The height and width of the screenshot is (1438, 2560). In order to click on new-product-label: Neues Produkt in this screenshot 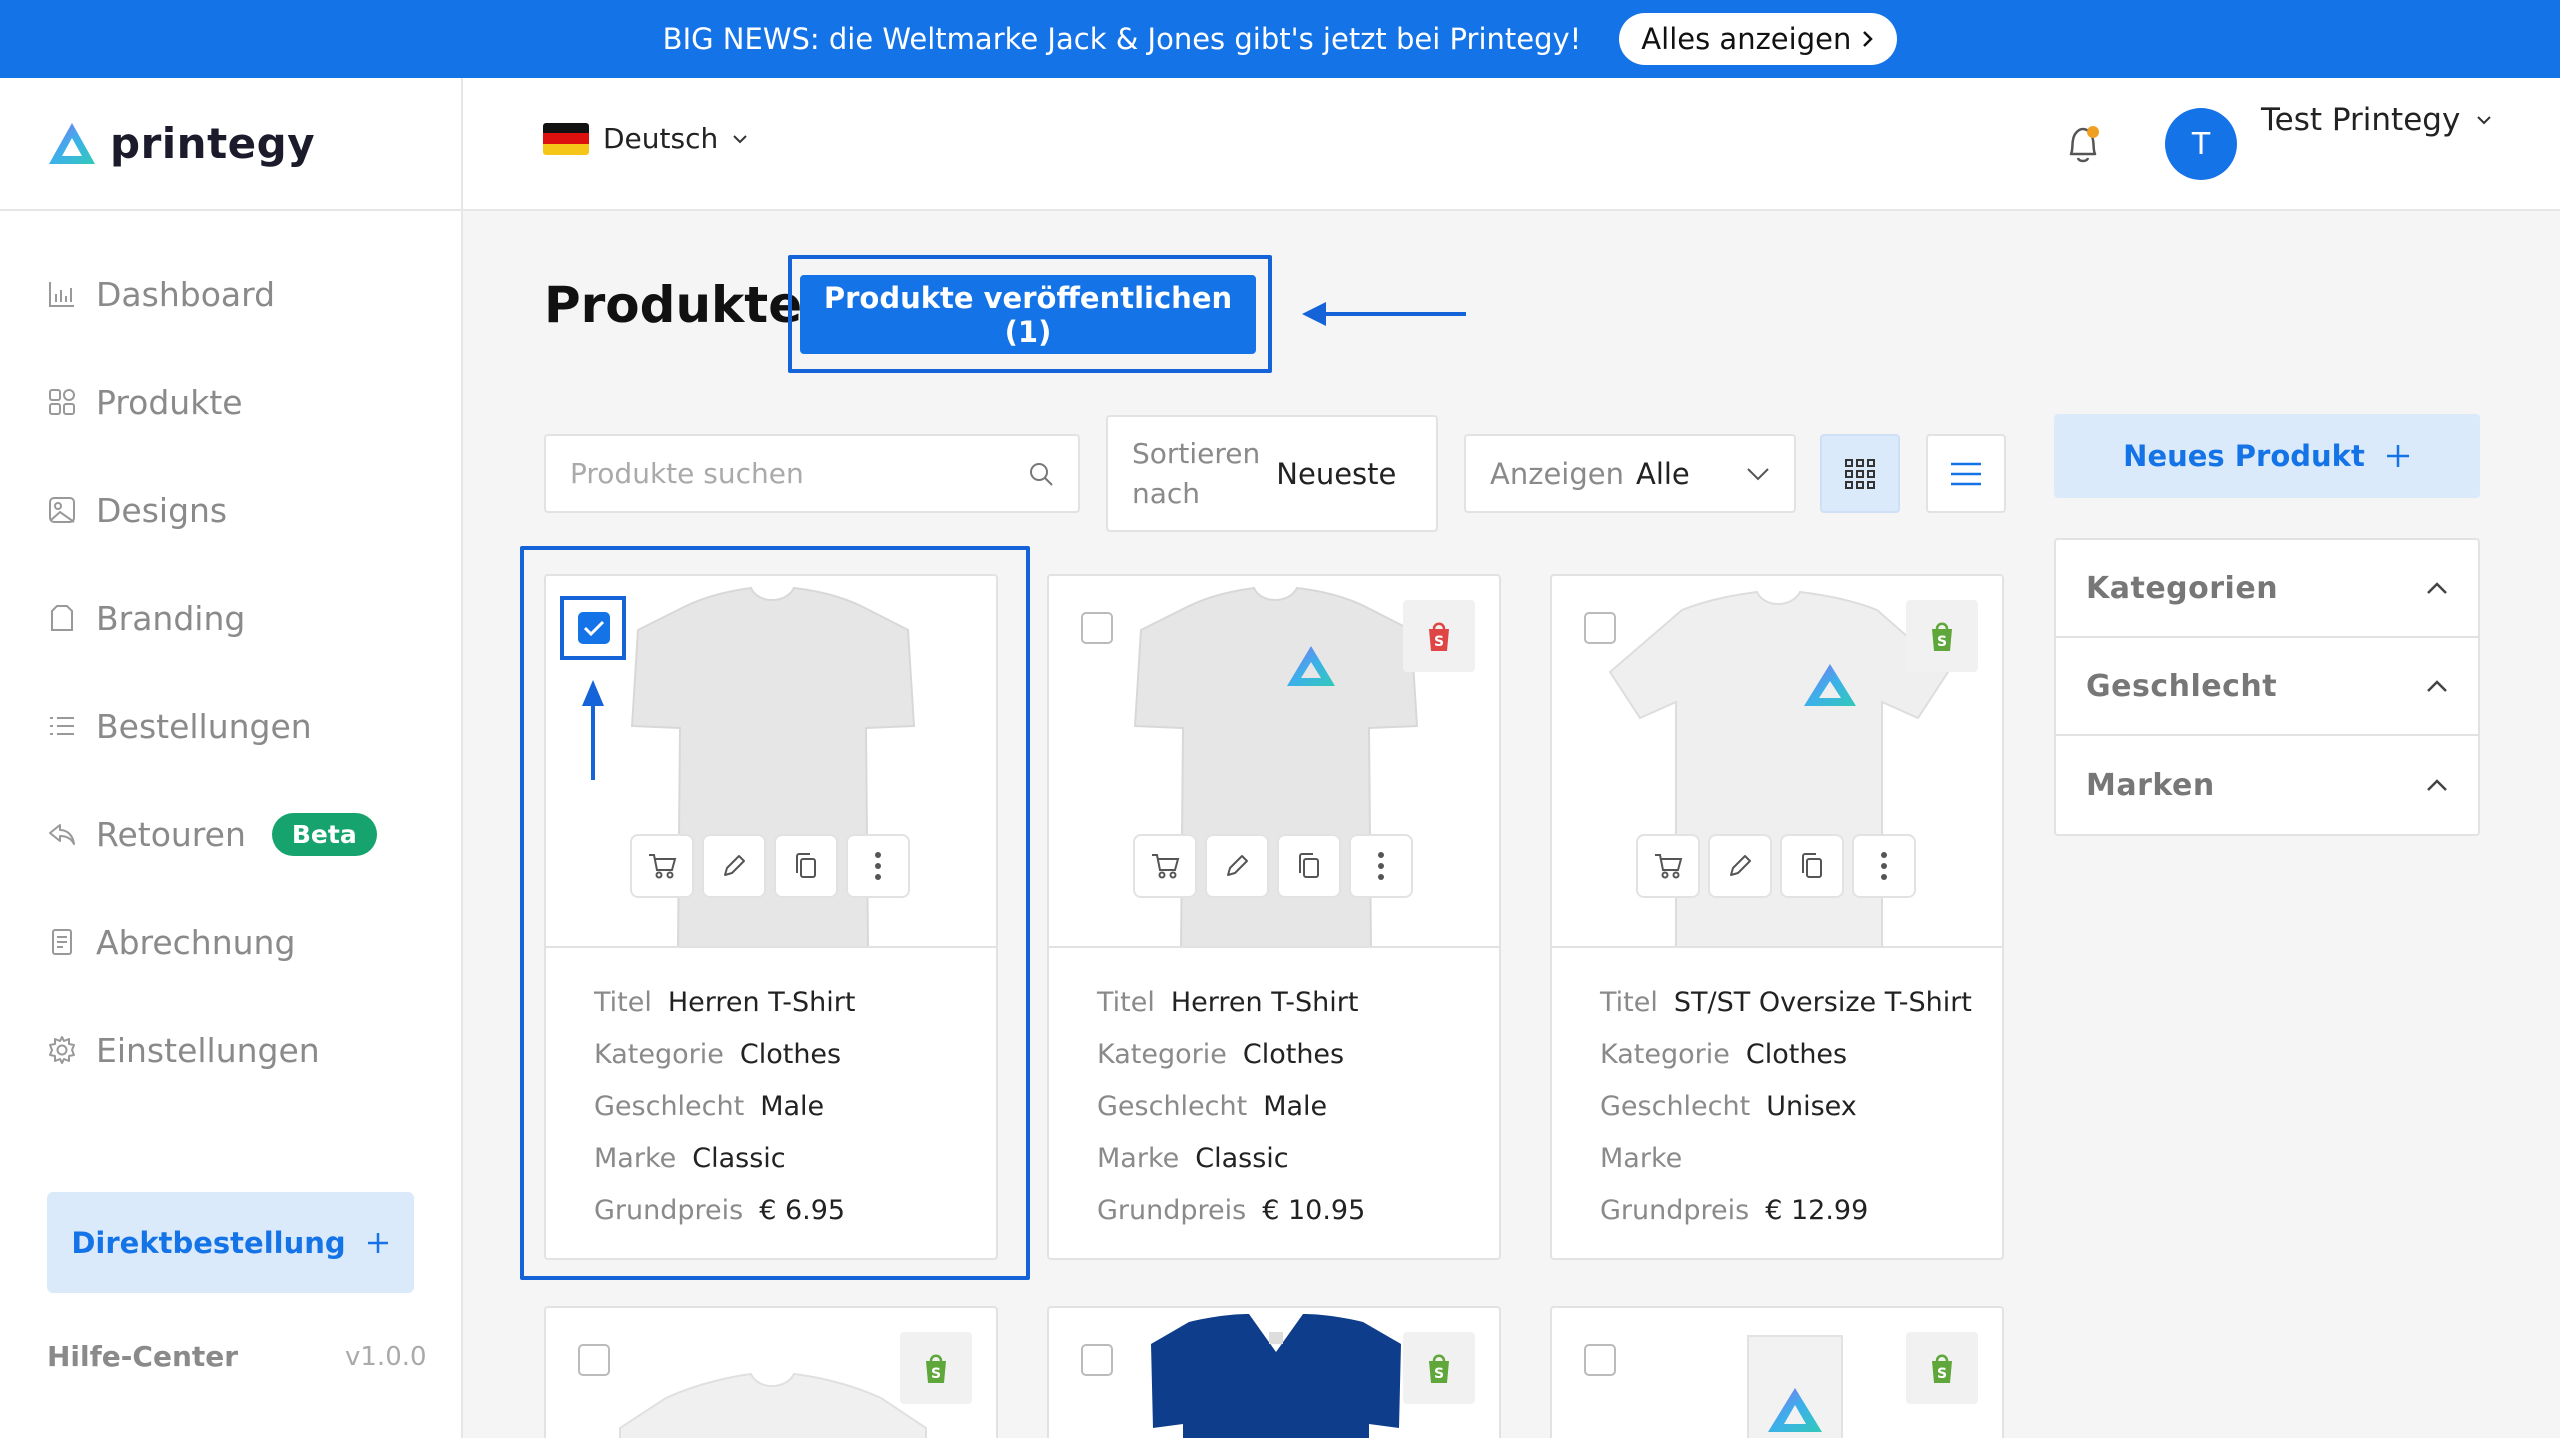, I will do `click(2244, 456)`.